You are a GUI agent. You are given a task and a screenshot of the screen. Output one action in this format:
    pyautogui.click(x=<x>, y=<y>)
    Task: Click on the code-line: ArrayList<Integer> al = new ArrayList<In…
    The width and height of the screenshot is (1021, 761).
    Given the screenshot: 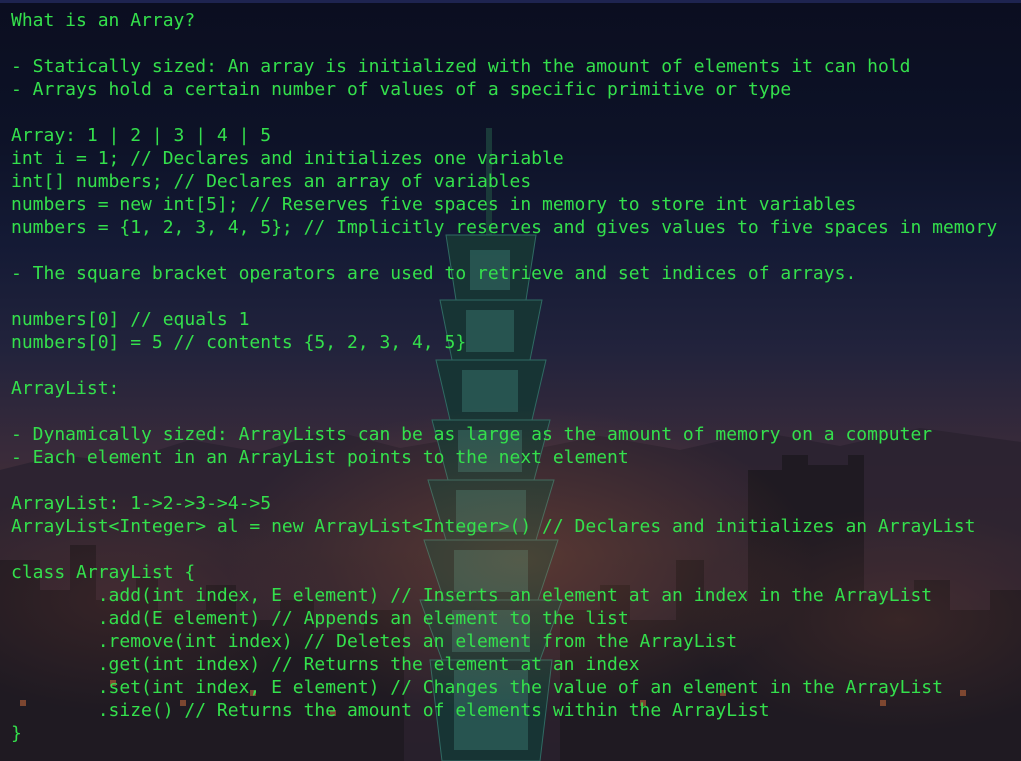 What is the action you would take?
    pyautogui.click(x=493, y=526)
    